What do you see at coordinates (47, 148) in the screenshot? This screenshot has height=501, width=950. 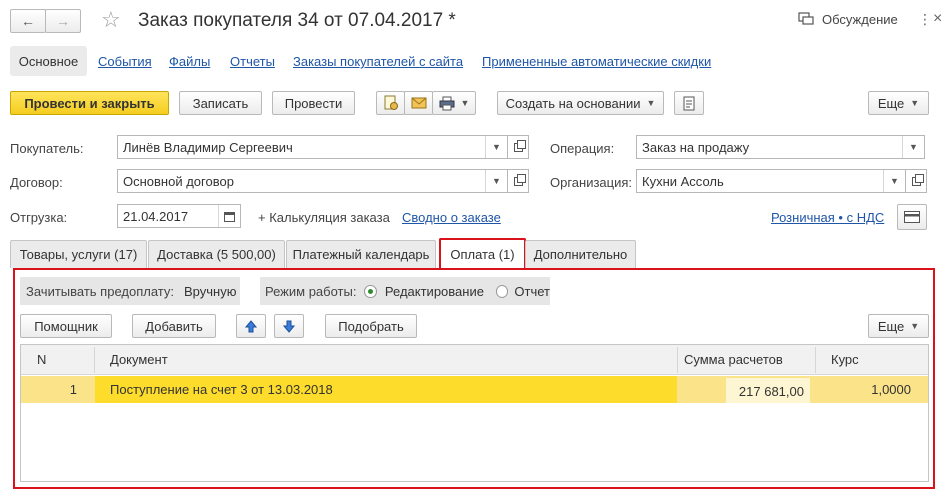 I see `buyer-label: Покупатель:` at bounding box center [47, 148].